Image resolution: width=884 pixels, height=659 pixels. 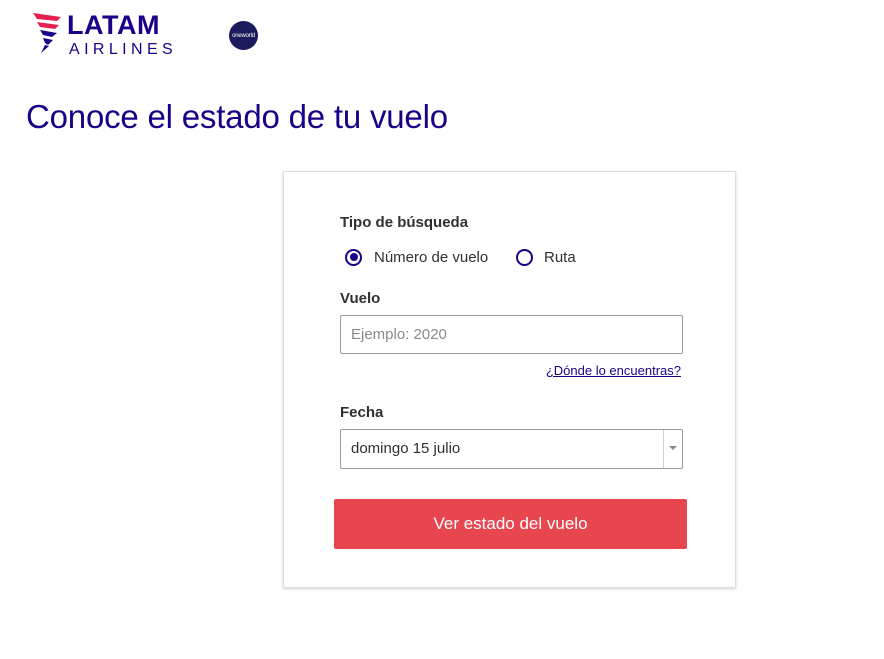 What do you see at coordinates (47, 33) in the screenshot?
I see `latam-logo-mark-icon` at bounding box center [47, 33].